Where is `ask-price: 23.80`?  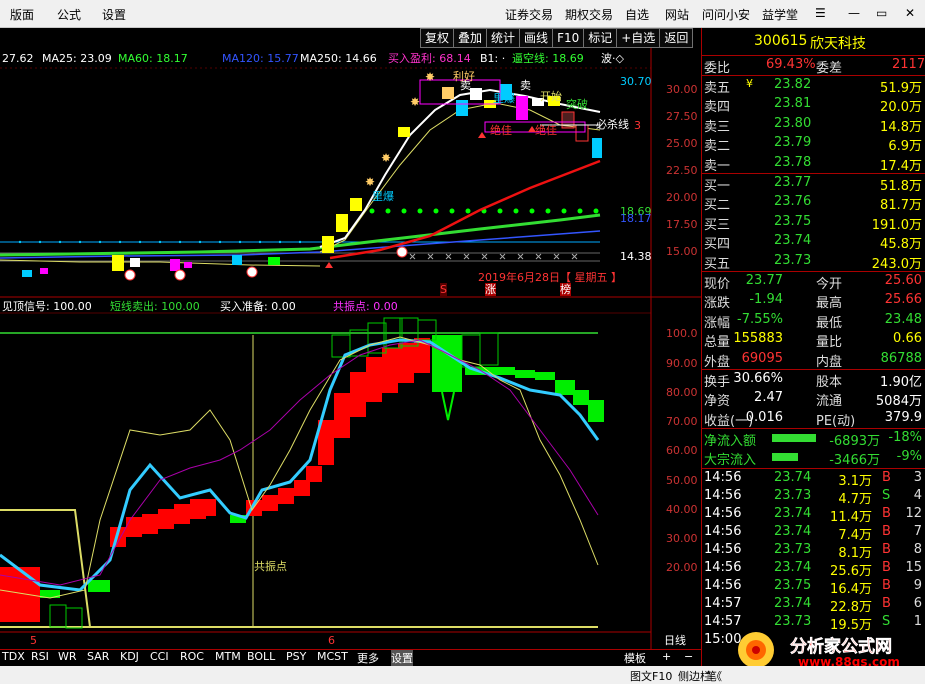 ask-price: 23.80 is located at coordinates (793, 123).